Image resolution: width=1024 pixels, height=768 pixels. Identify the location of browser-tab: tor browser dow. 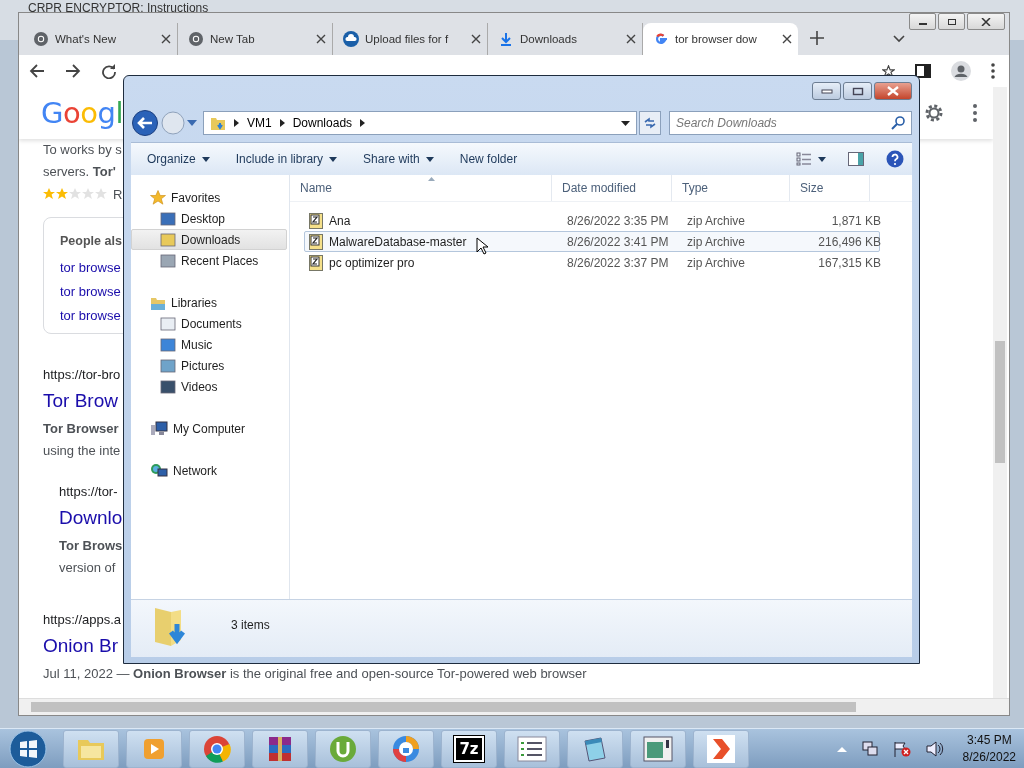
(720, 39).